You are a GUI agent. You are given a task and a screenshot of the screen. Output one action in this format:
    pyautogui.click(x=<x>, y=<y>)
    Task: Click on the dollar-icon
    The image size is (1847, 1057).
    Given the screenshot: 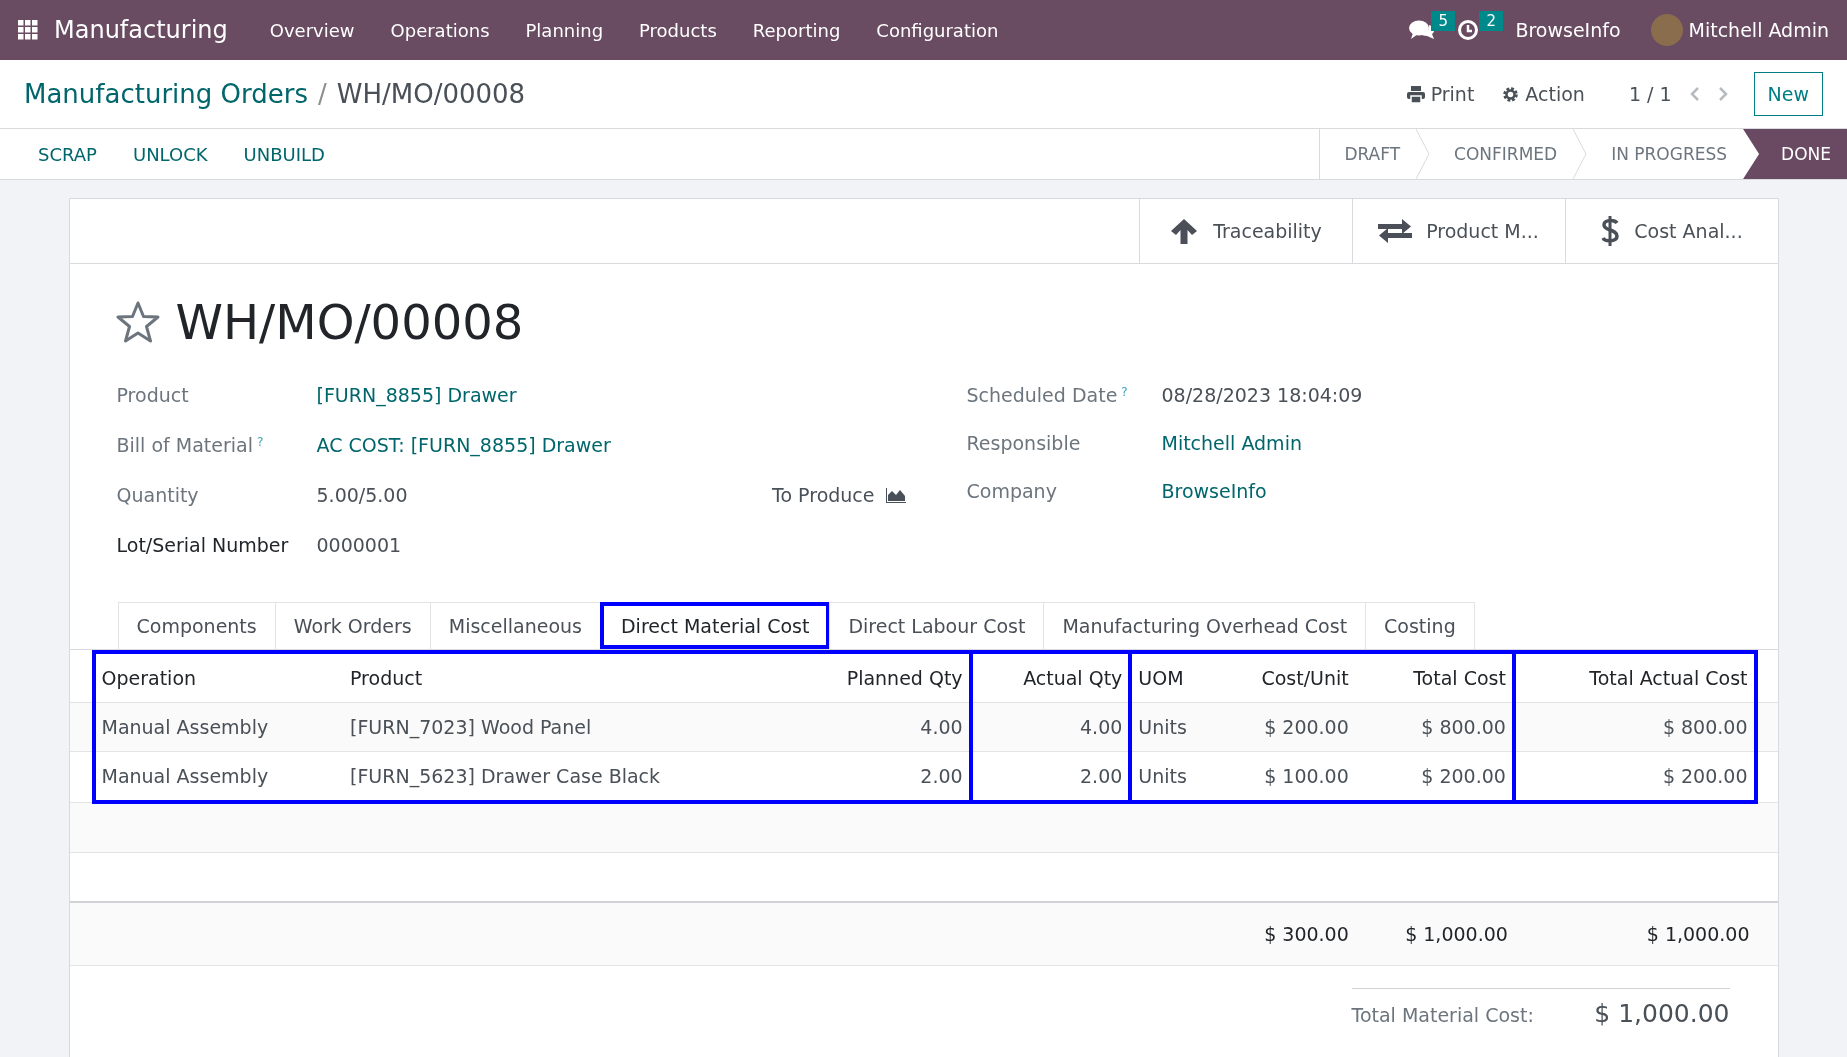 What is the action you would take?
    pyautogui.click(x=1610, y=231)
    